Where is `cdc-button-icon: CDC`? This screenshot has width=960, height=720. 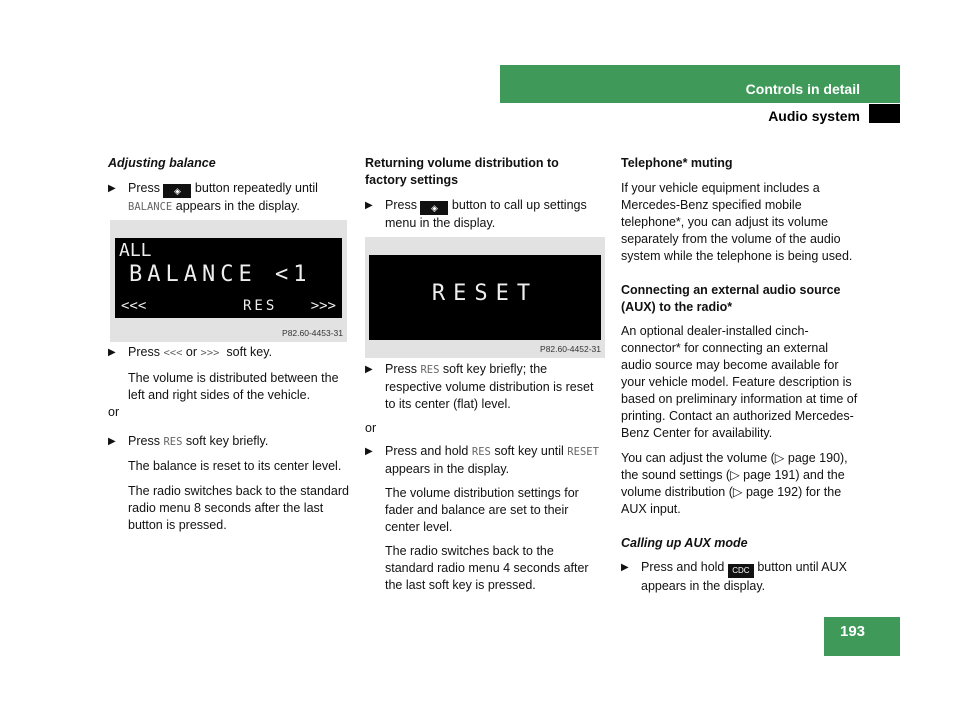
cdc-button-icon: CDC is located at coordinates (740, 571).